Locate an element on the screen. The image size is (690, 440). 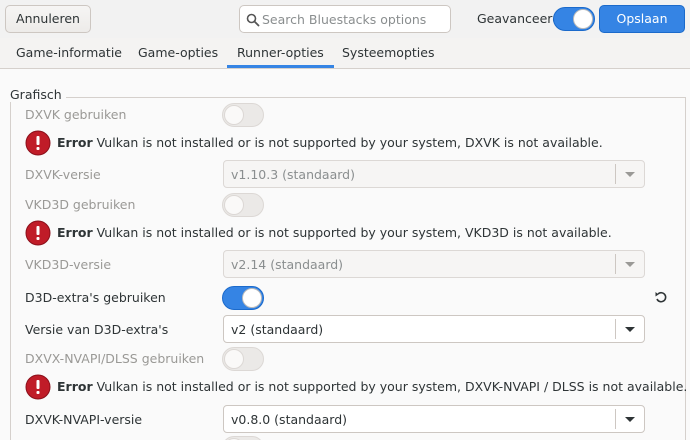
vkd3d-version-select: v2.14 (standaard) is located at coordinates (434, 264).